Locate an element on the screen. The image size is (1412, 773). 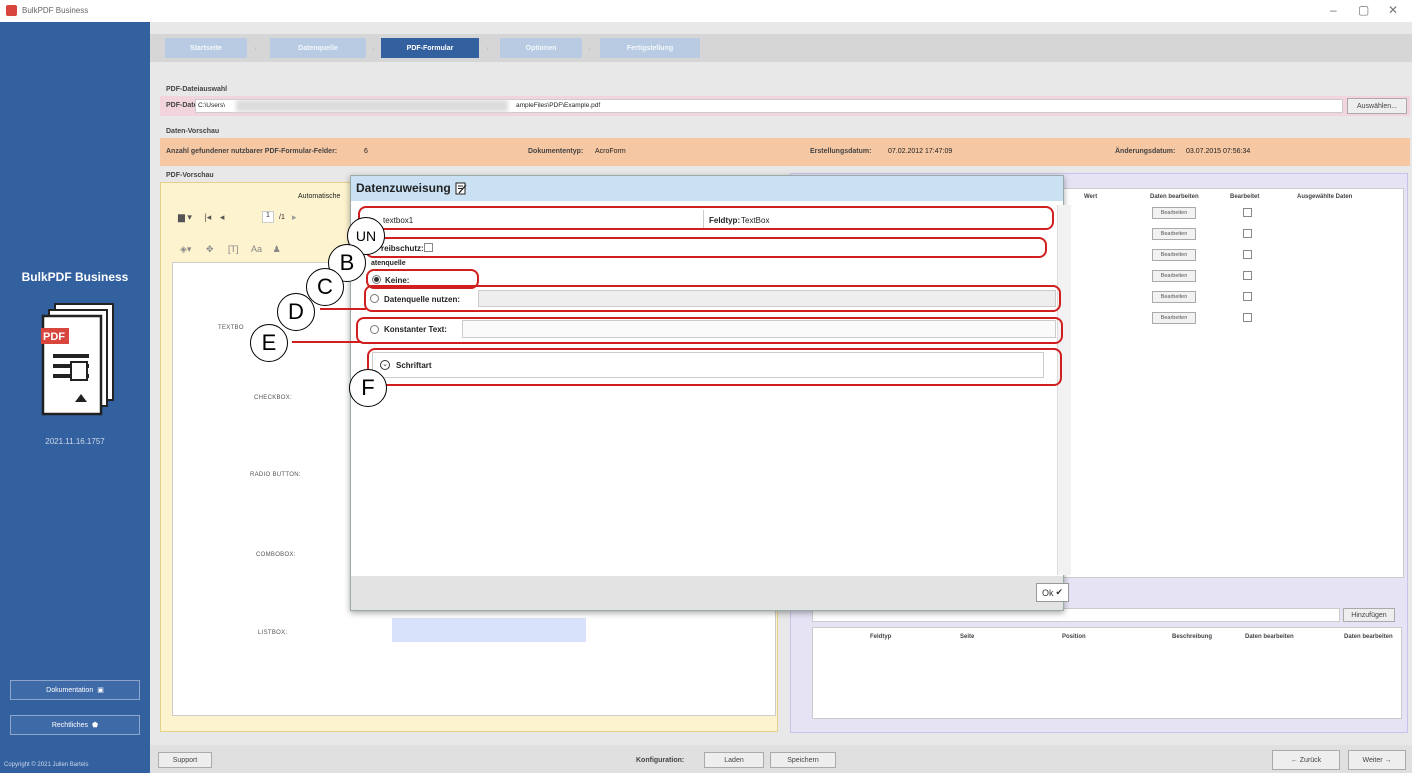
dialog-scrollbar is located at coordinates (1064, 390).